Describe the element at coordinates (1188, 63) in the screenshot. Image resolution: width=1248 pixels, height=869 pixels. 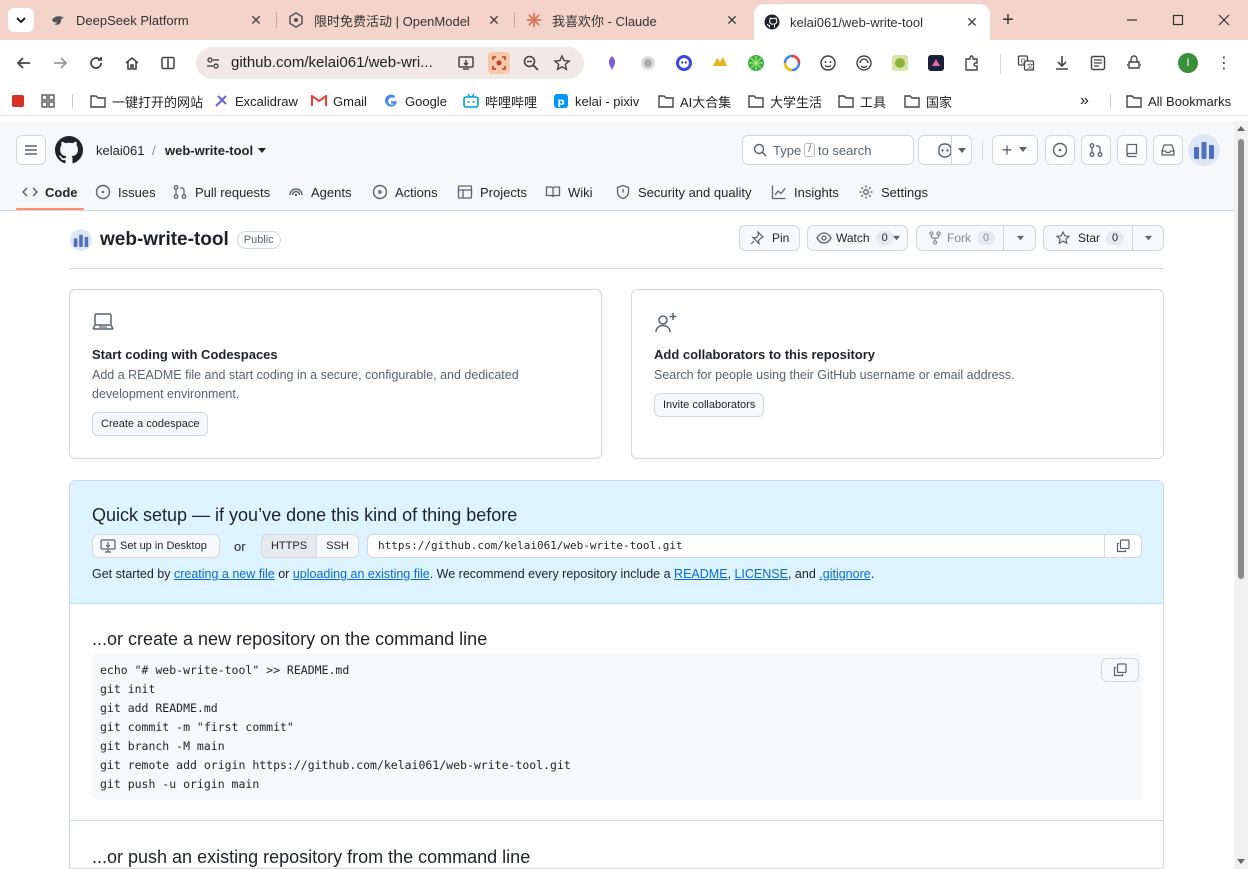
I see `profile-avatar: I` at that location.